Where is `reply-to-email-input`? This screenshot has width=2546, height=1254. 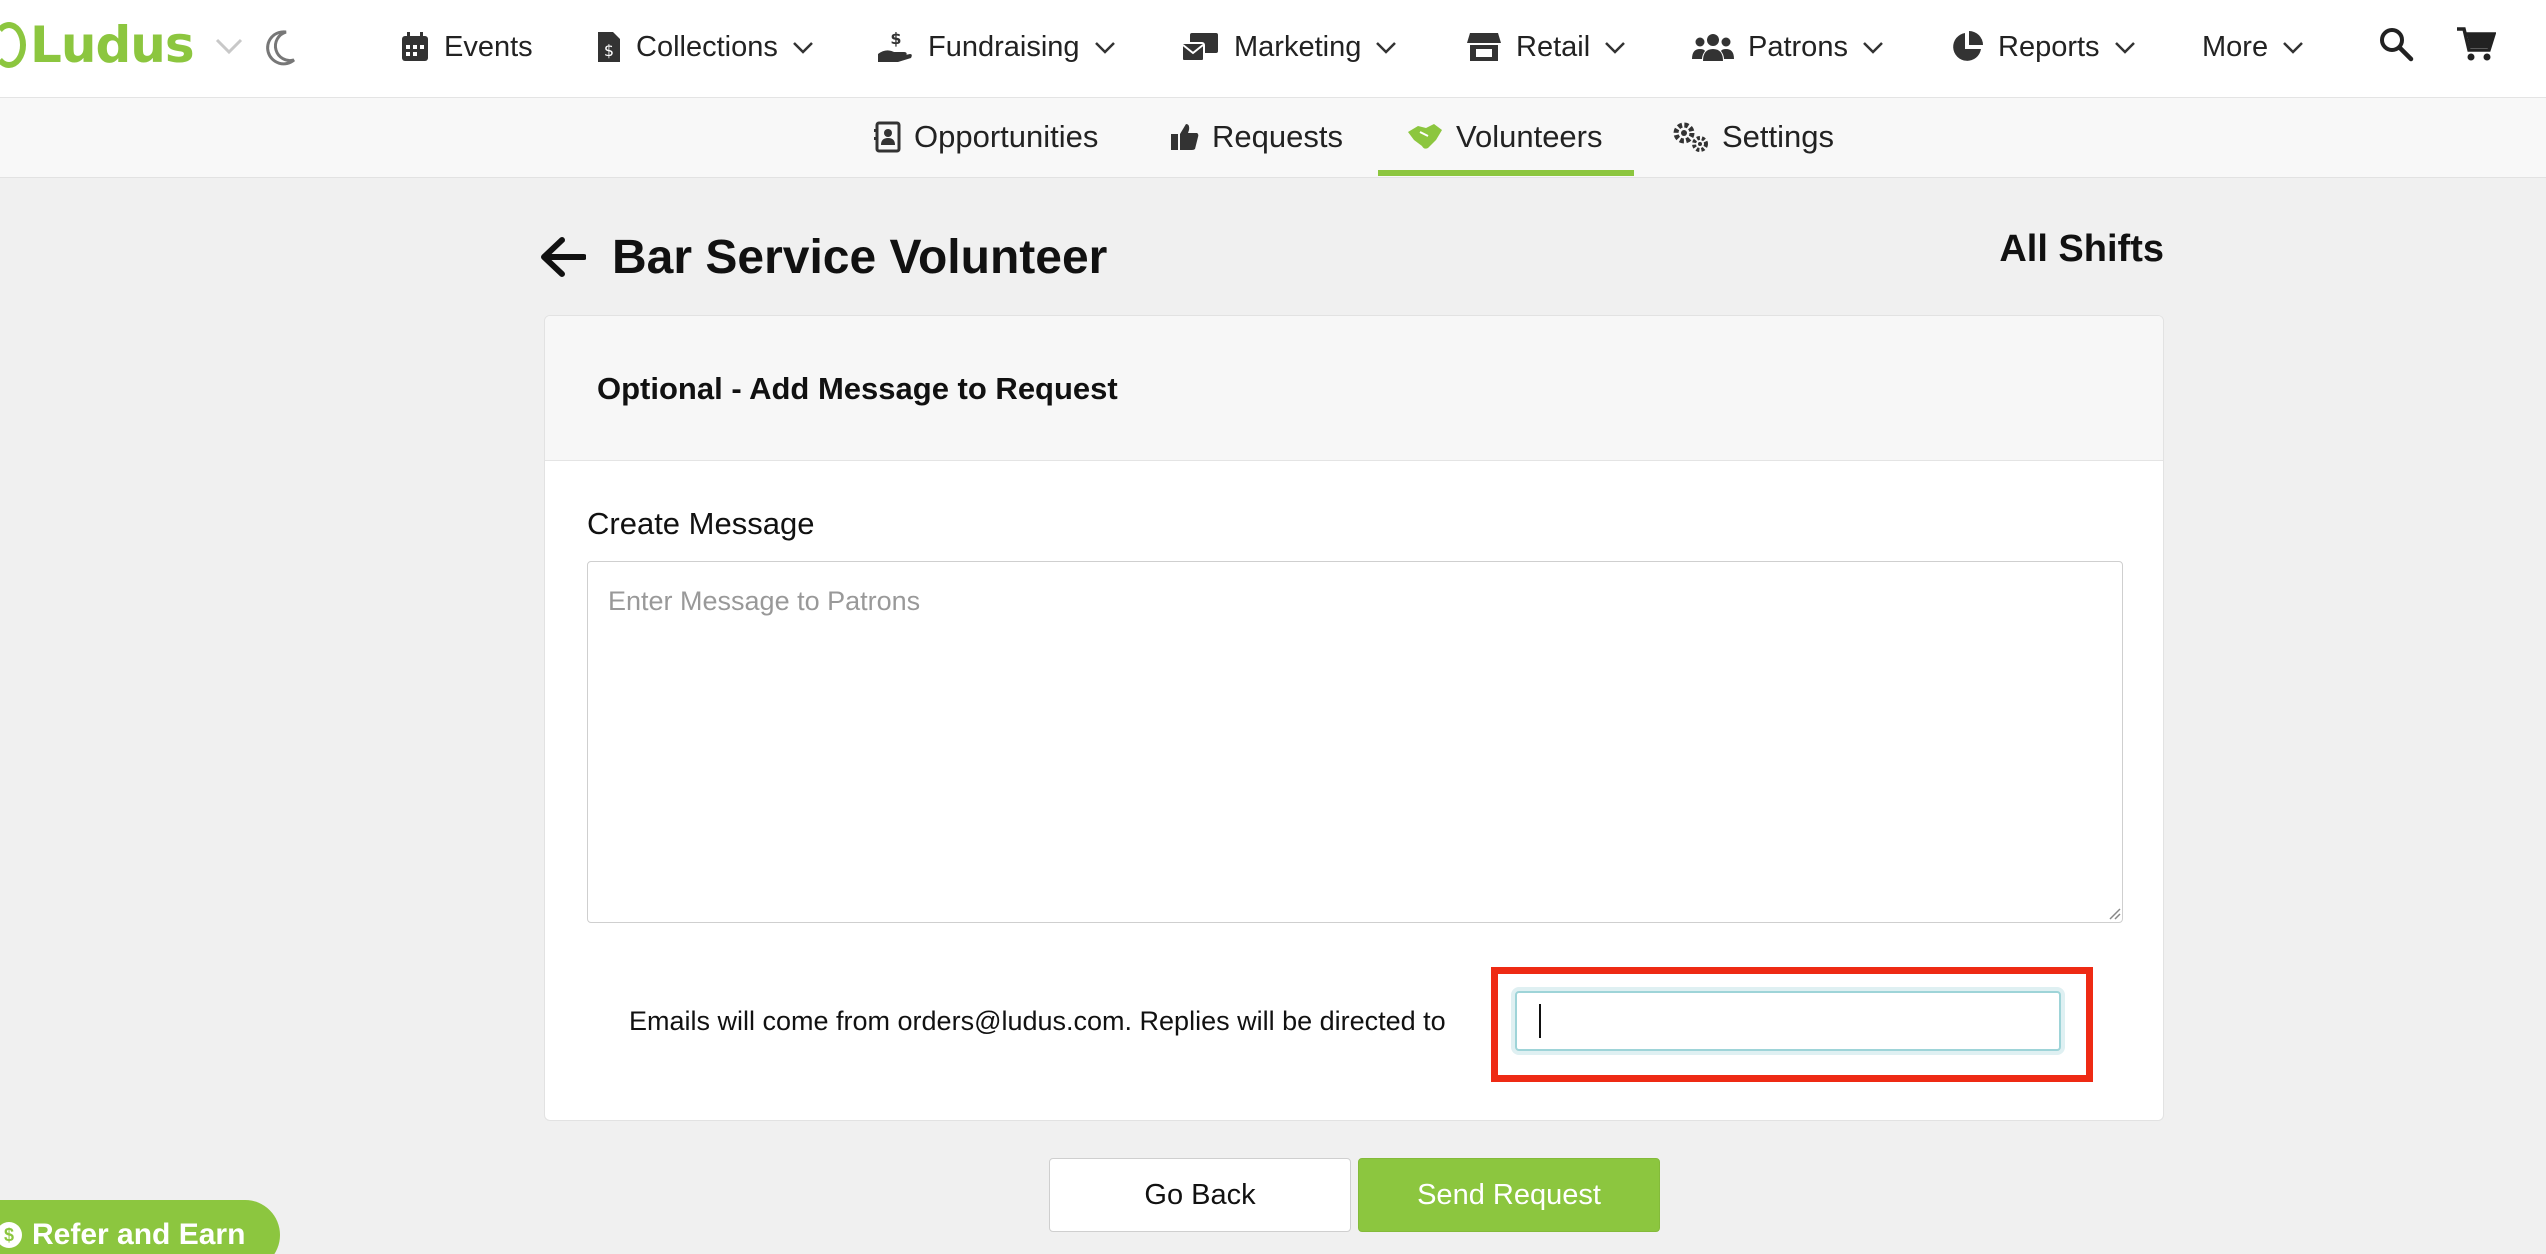
reply-to-email-input is located at coordinates (1788, 1021).